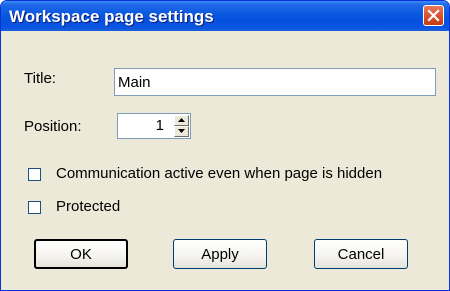  What do you see at coordinates (40, 78) in the screenshot?
I see `title-label: Title:` at bounding box center [40, 78].